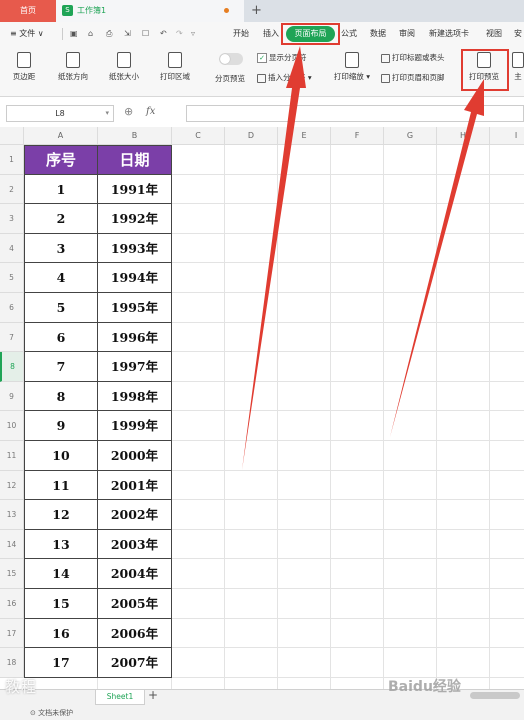 The image size is (524, 720). I want to click on status-bar: ⊙ 文档未保护, so click(51, 713).